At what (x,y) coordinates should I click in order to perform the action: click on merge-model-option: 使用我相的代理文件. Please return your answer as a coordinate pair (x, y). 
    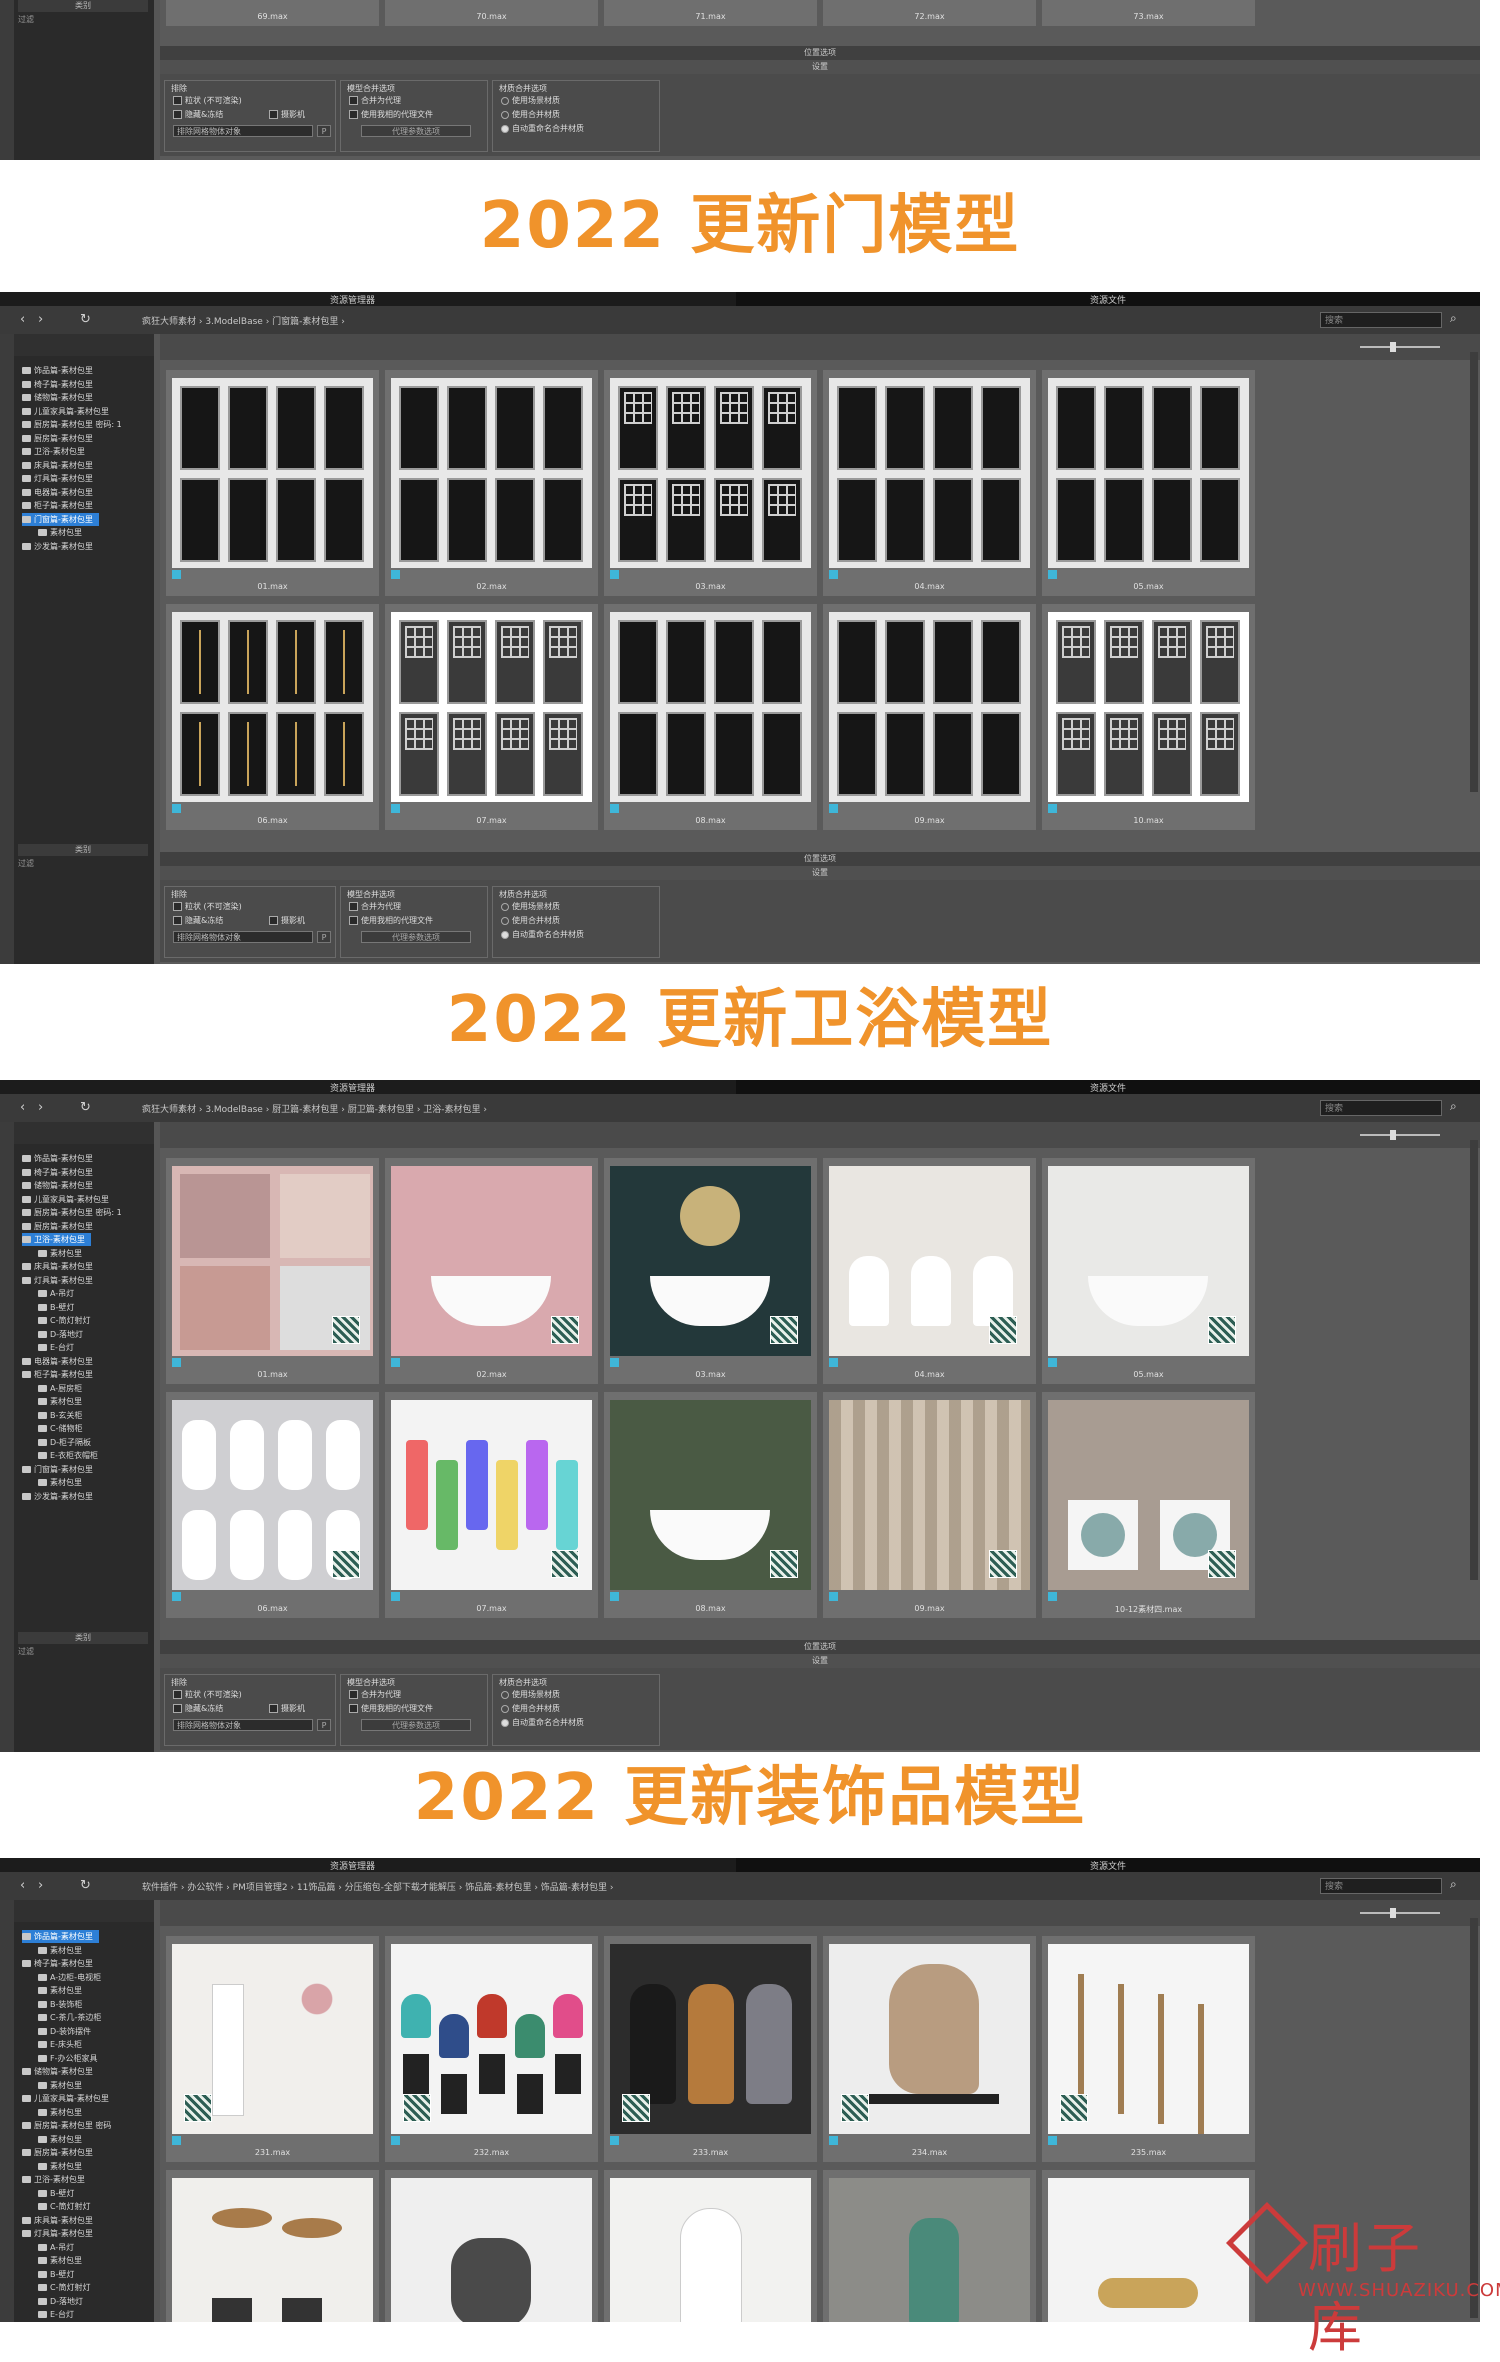
    Looking at the image, I should click on (391, 114).